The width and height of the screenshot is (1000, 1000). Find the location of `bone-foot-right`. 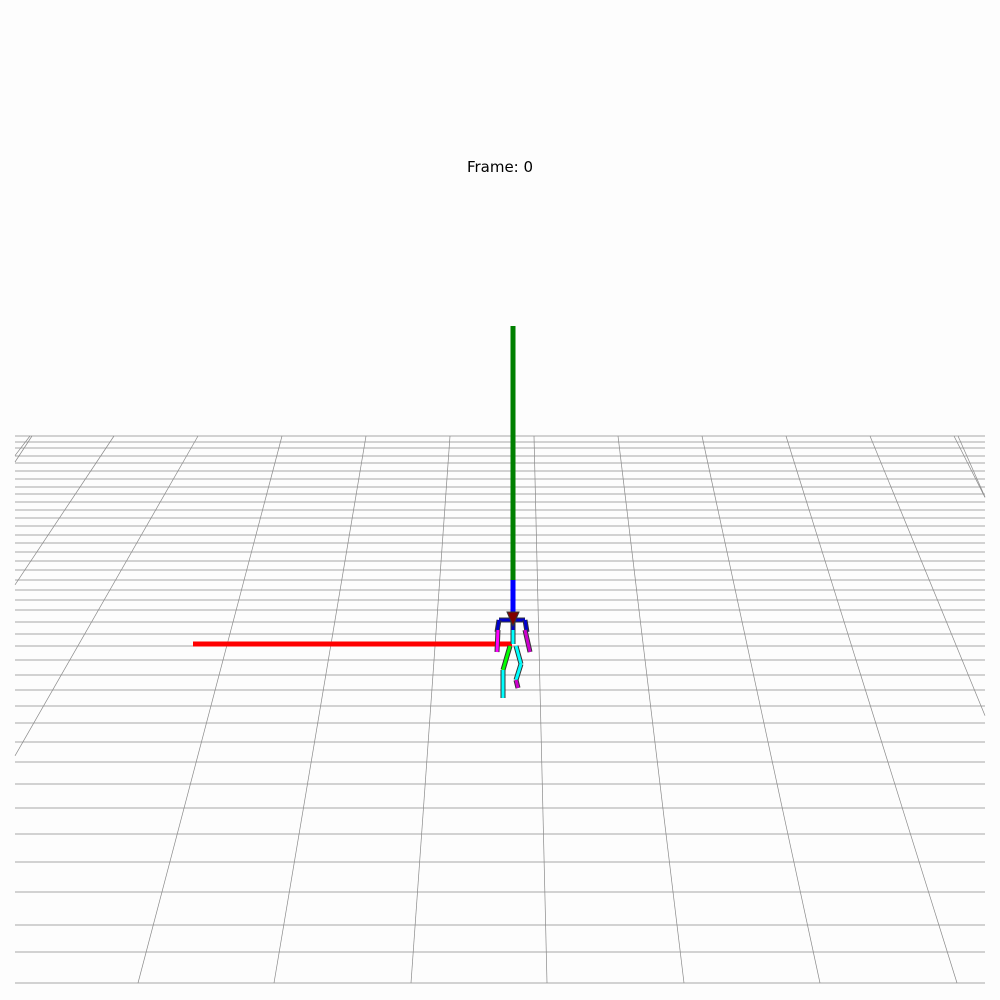

bone-foot-right is located at coordinates (517, 684).